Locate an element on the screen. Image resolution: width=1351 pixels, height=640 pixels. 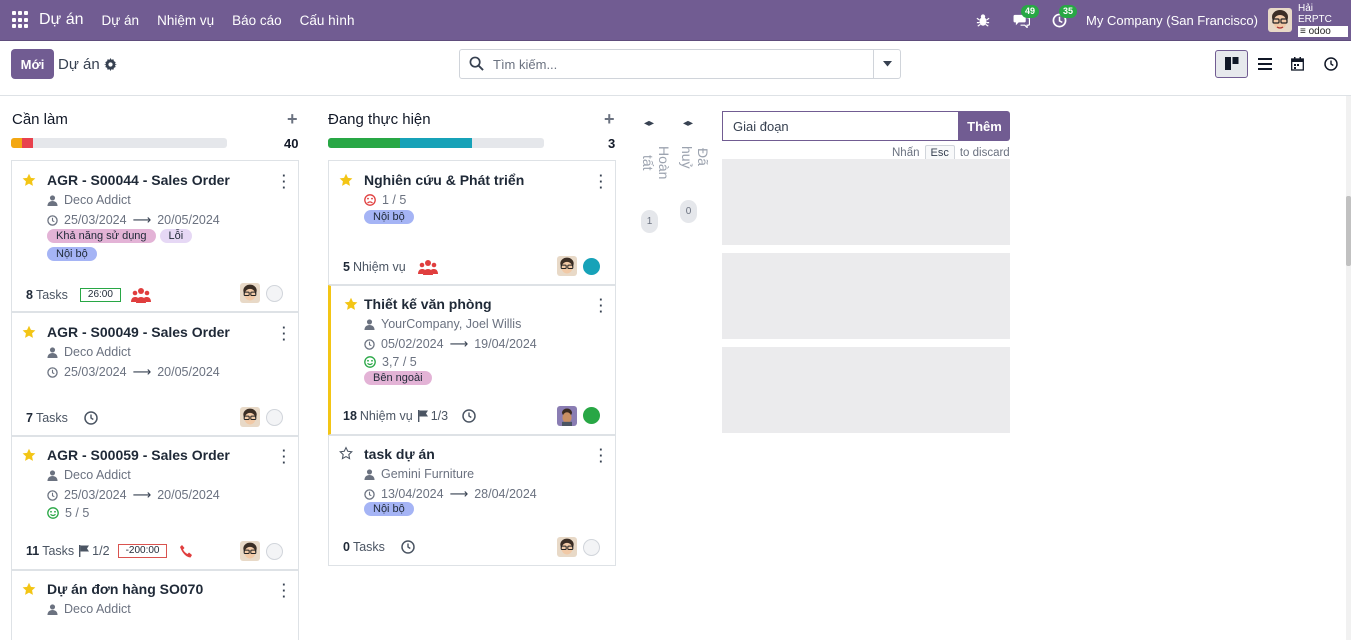
search-options-toggle is located at coordinates (886, 64).